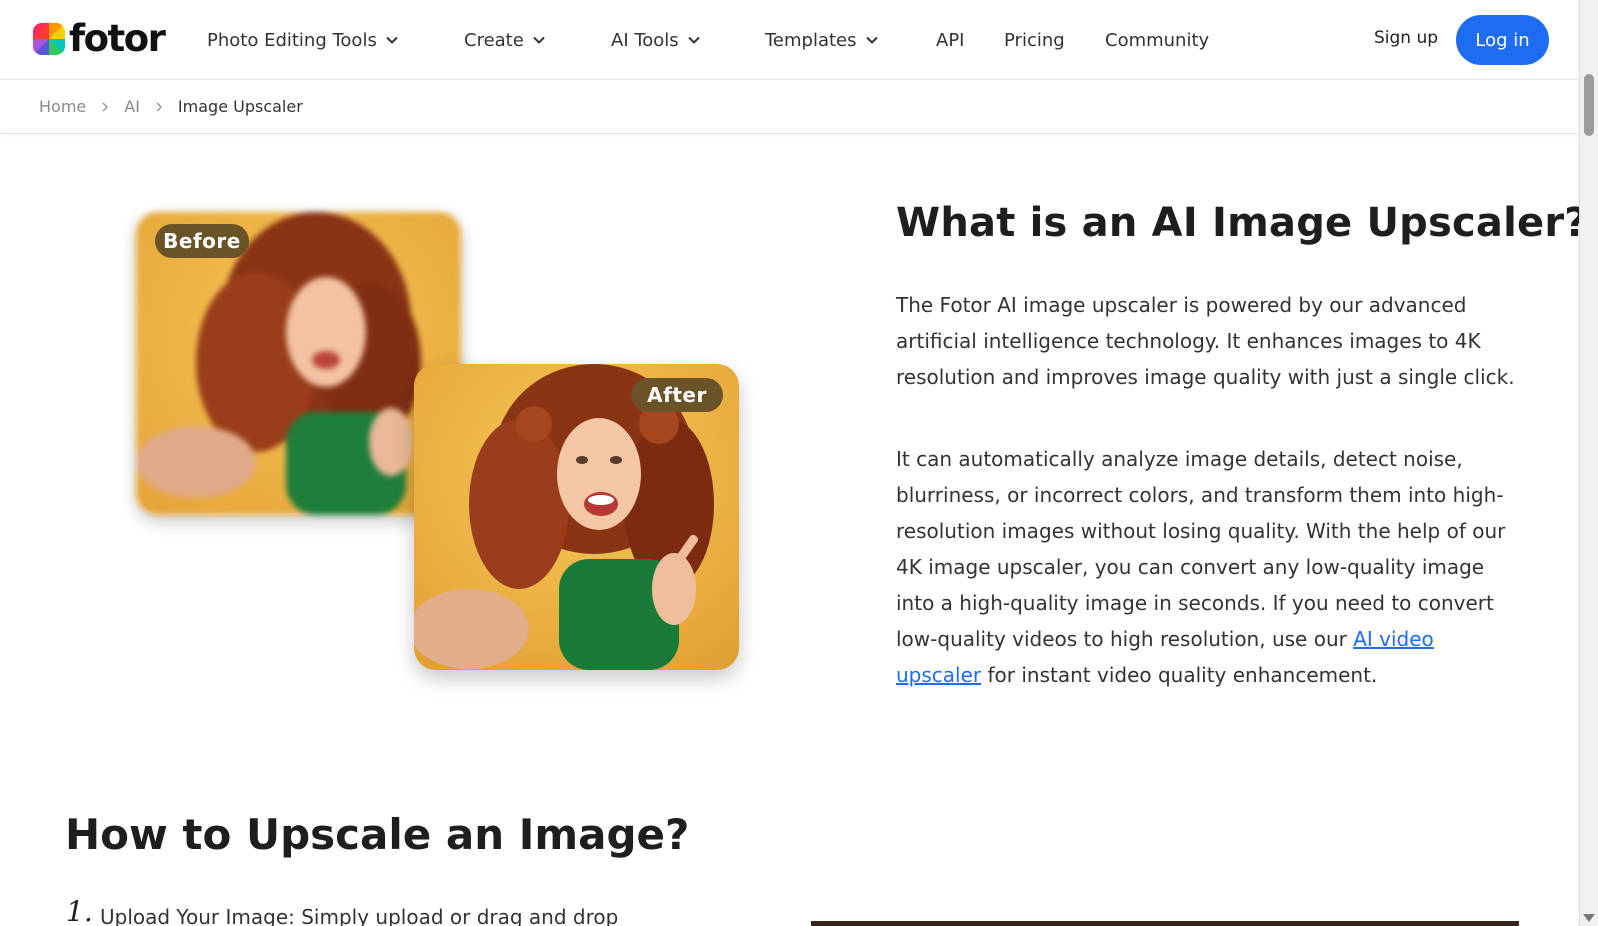  I want to click on nav-pricing-label: Pricing, so click(1034, 40).